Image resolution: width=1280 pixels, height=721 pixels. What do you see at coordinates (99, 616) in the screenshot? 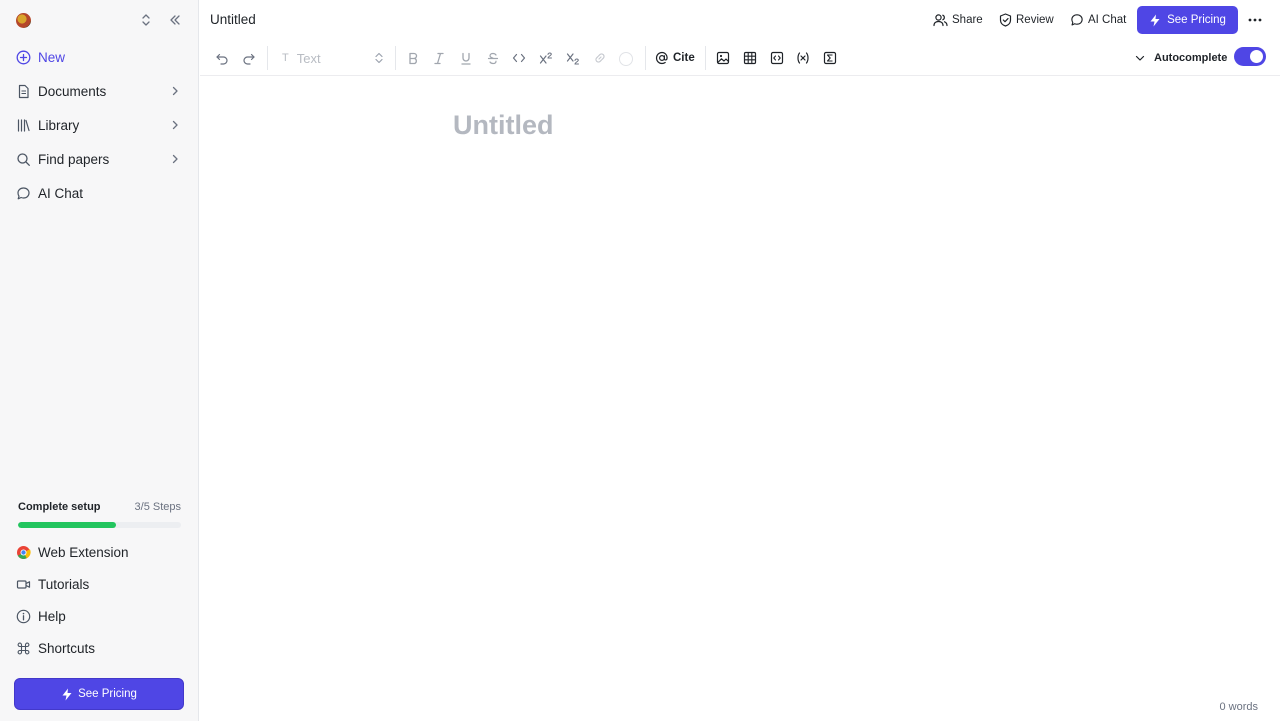
I see `sidebar-item-help: Help` at bounding box center [99, 616].